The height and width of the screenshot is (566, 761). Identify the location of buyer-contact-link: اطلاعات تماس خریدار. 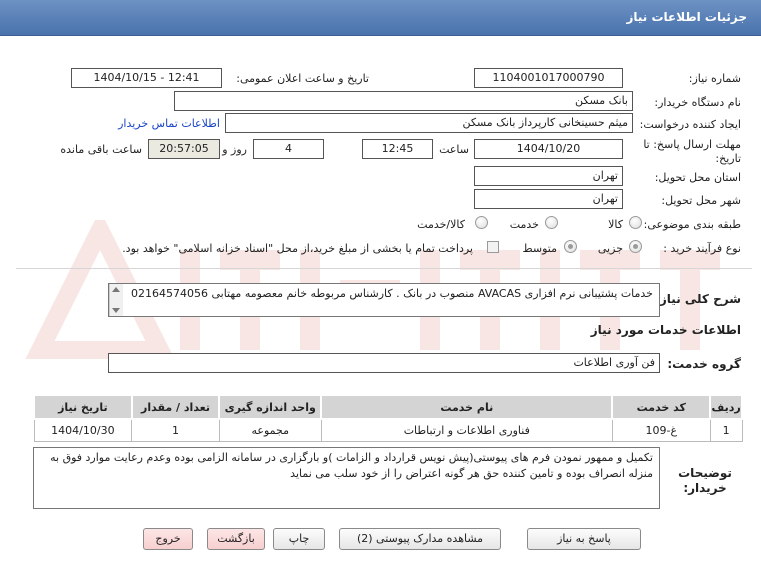
(169, 123).